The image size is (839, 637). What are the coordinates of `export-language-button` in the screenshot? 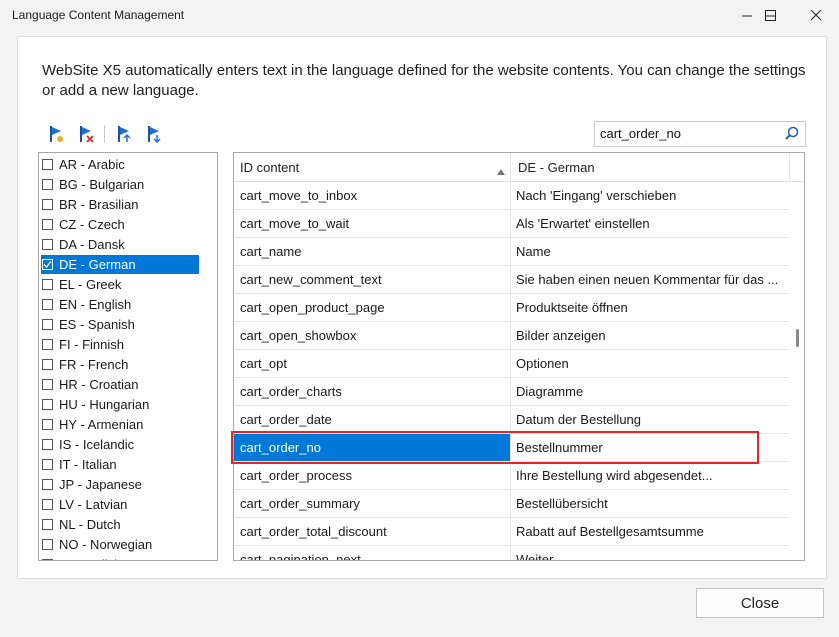 It's located at (154, 134).